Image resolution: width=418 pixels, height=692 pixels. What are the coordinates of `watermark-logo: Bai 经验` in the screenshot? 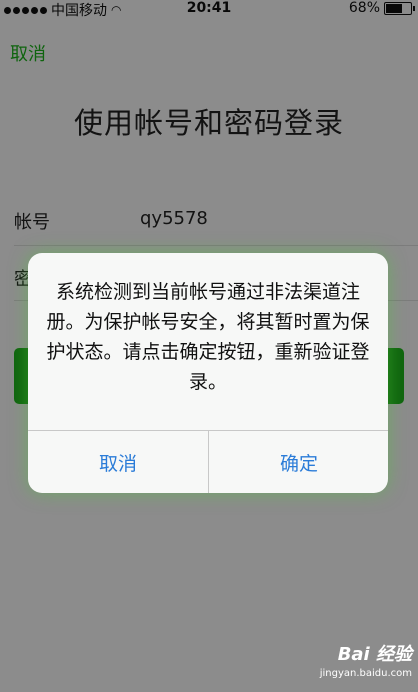 It's located at (374, 654).